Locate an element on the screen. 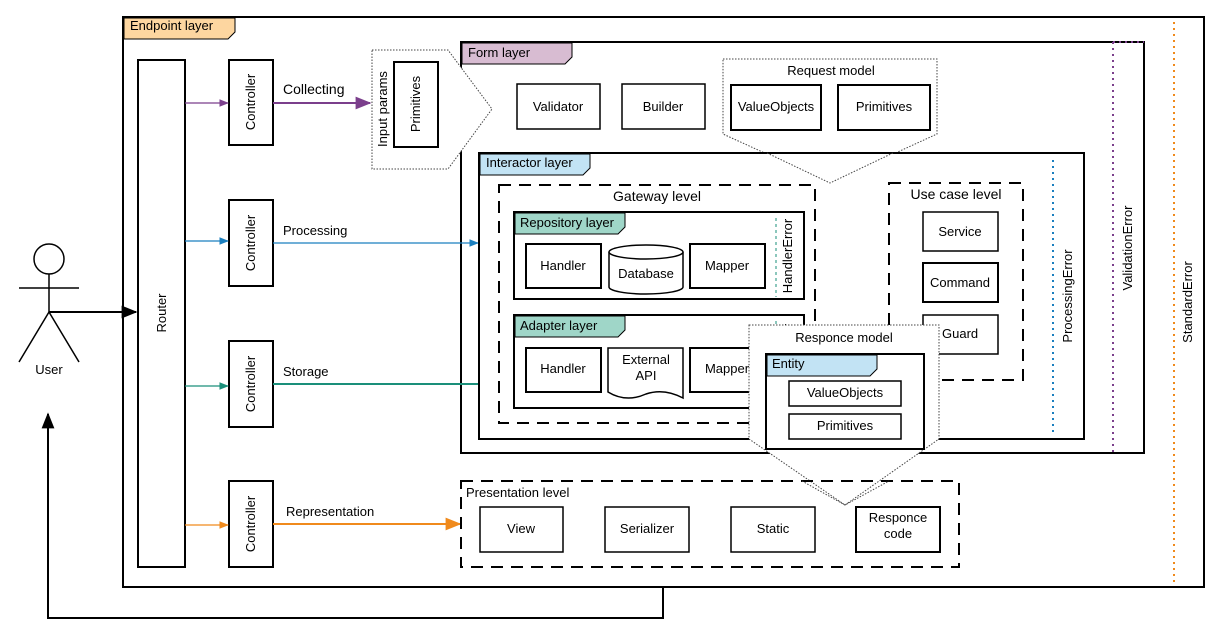 The width and height of the screenshot is (1226, 638). router-label: Router is located at coordinates (161, 313).